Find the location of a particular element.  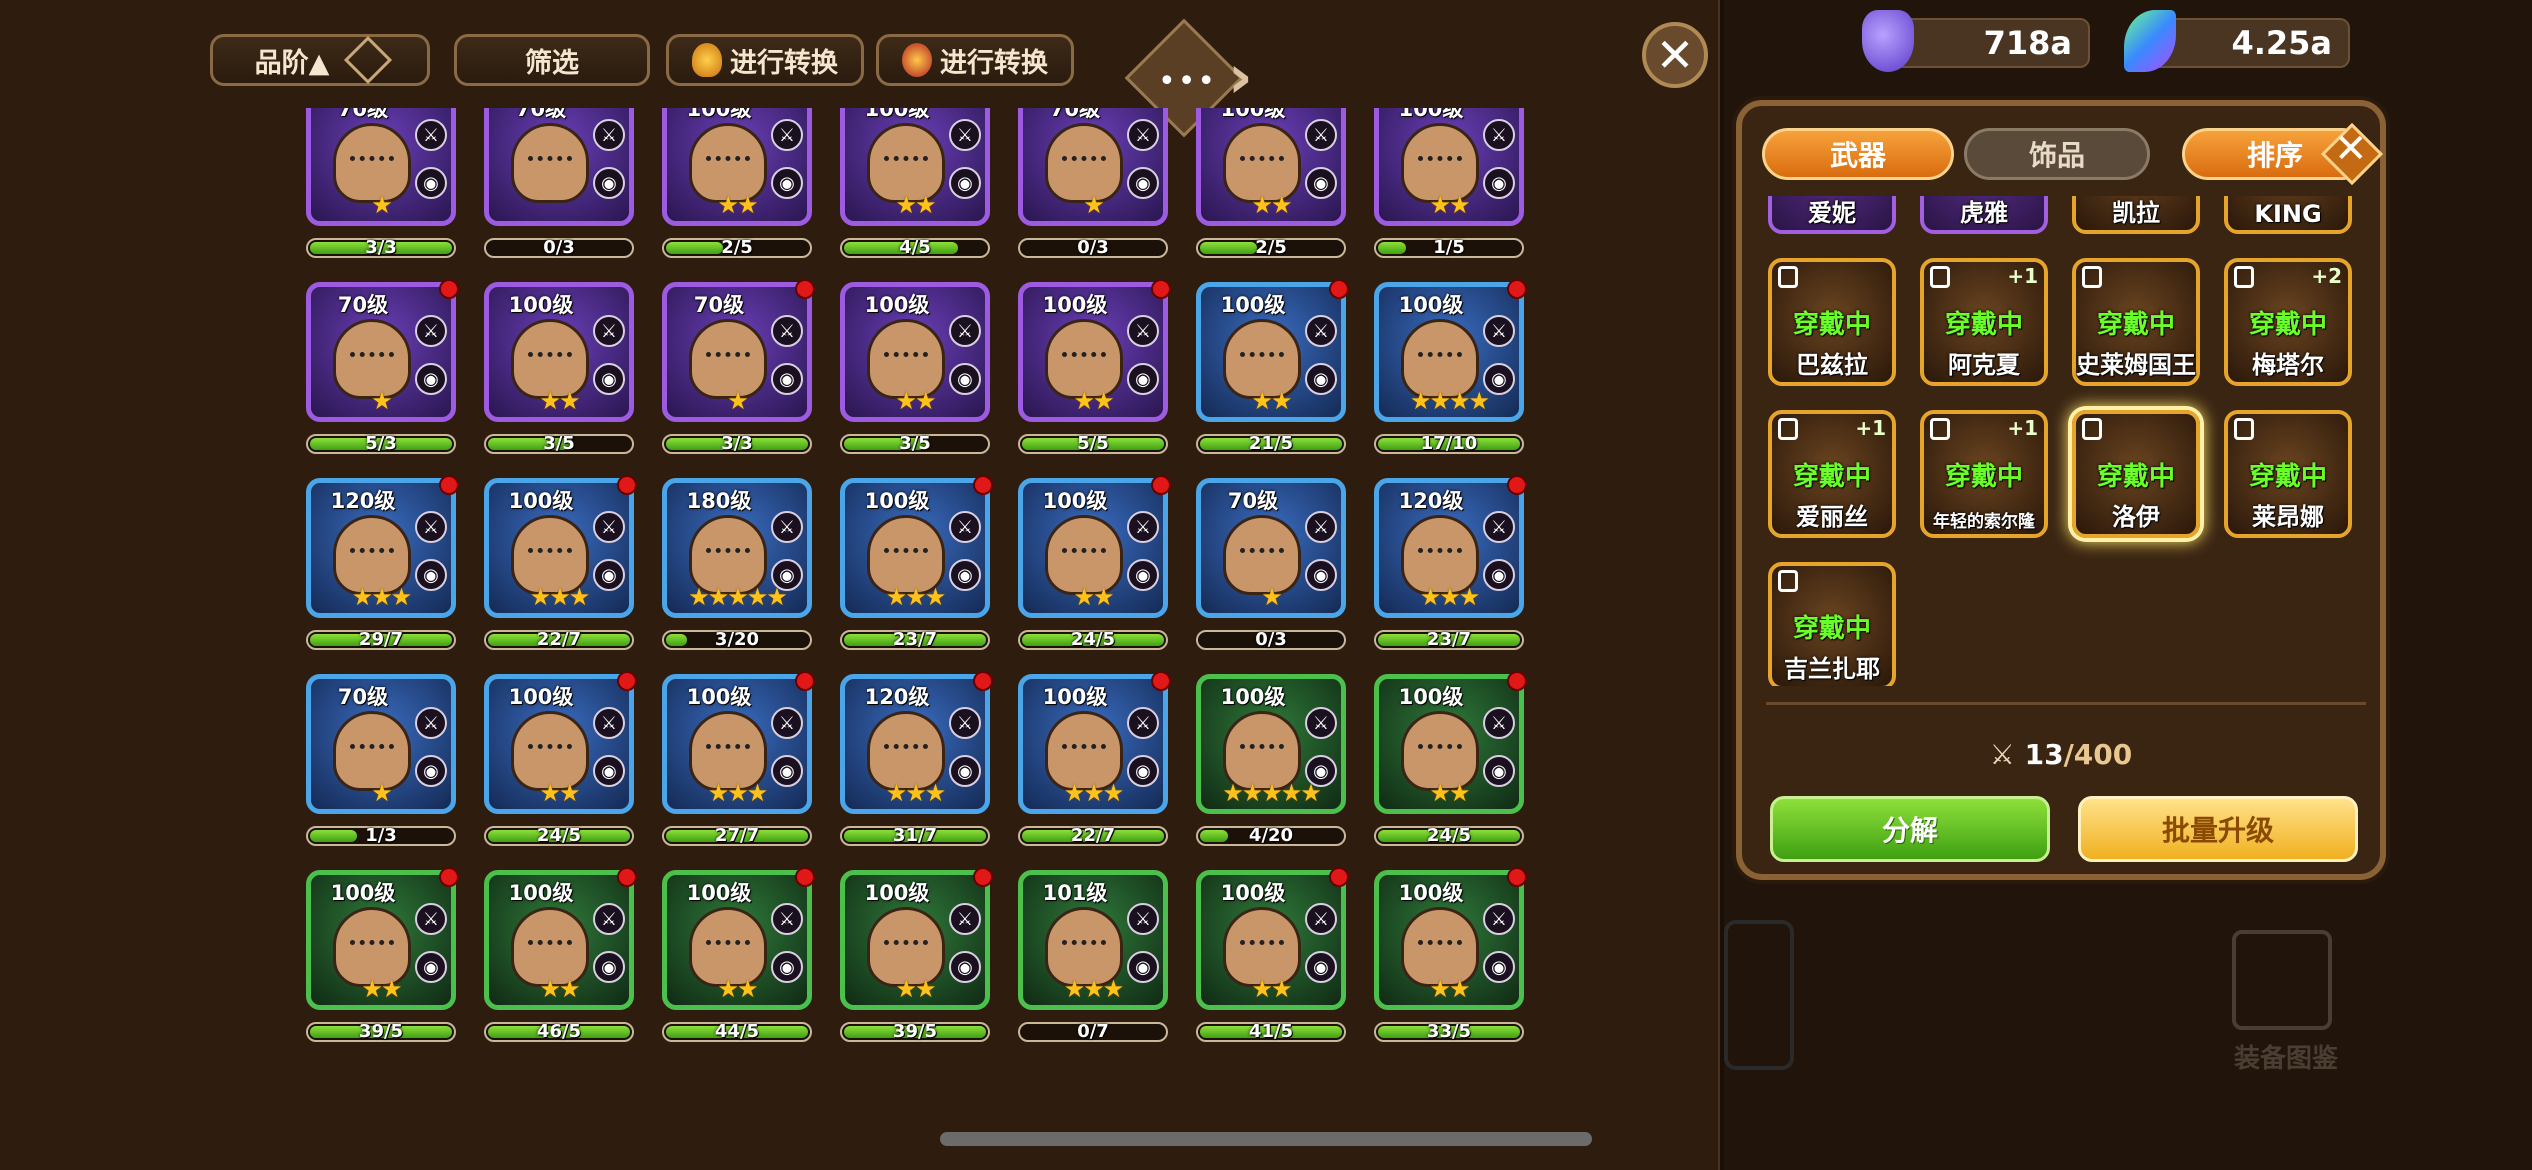

equipment-item: 爱妮 is located at coordinates (1832, 215).